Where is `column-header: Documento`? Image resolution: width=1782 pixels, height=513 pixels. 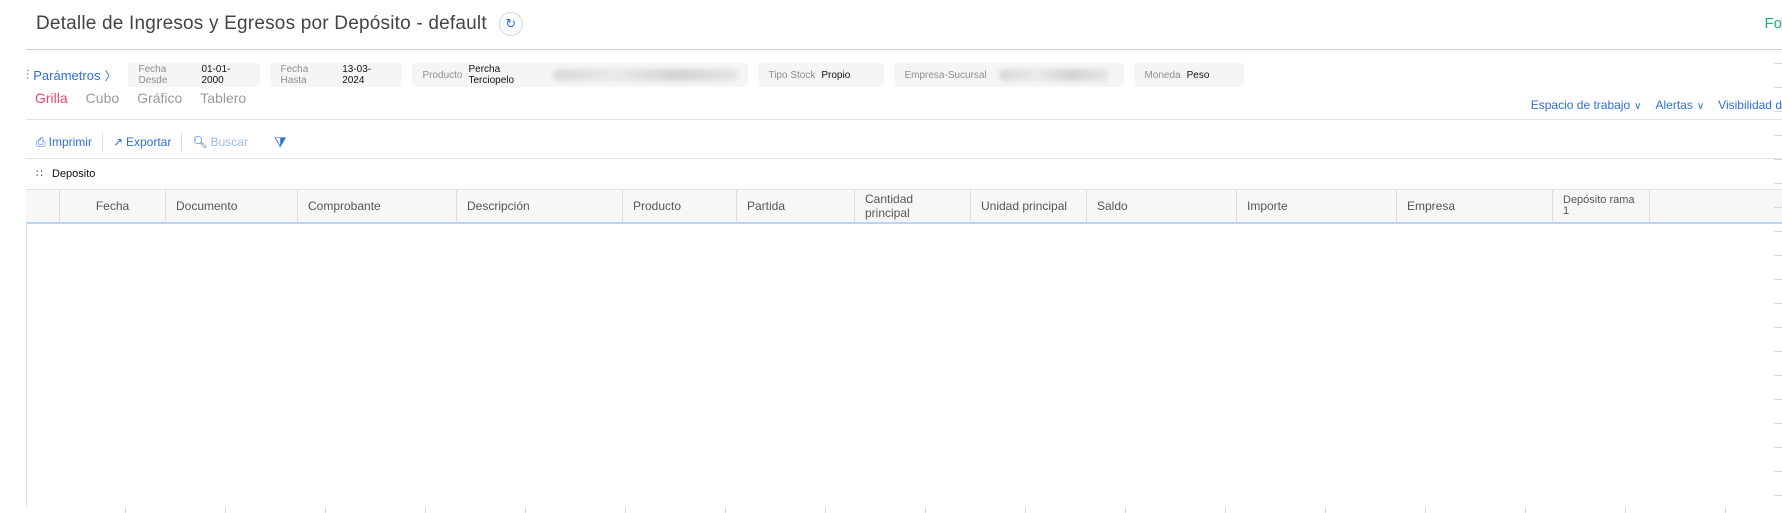
column-header: Documento is located at coordinates (232, 206).